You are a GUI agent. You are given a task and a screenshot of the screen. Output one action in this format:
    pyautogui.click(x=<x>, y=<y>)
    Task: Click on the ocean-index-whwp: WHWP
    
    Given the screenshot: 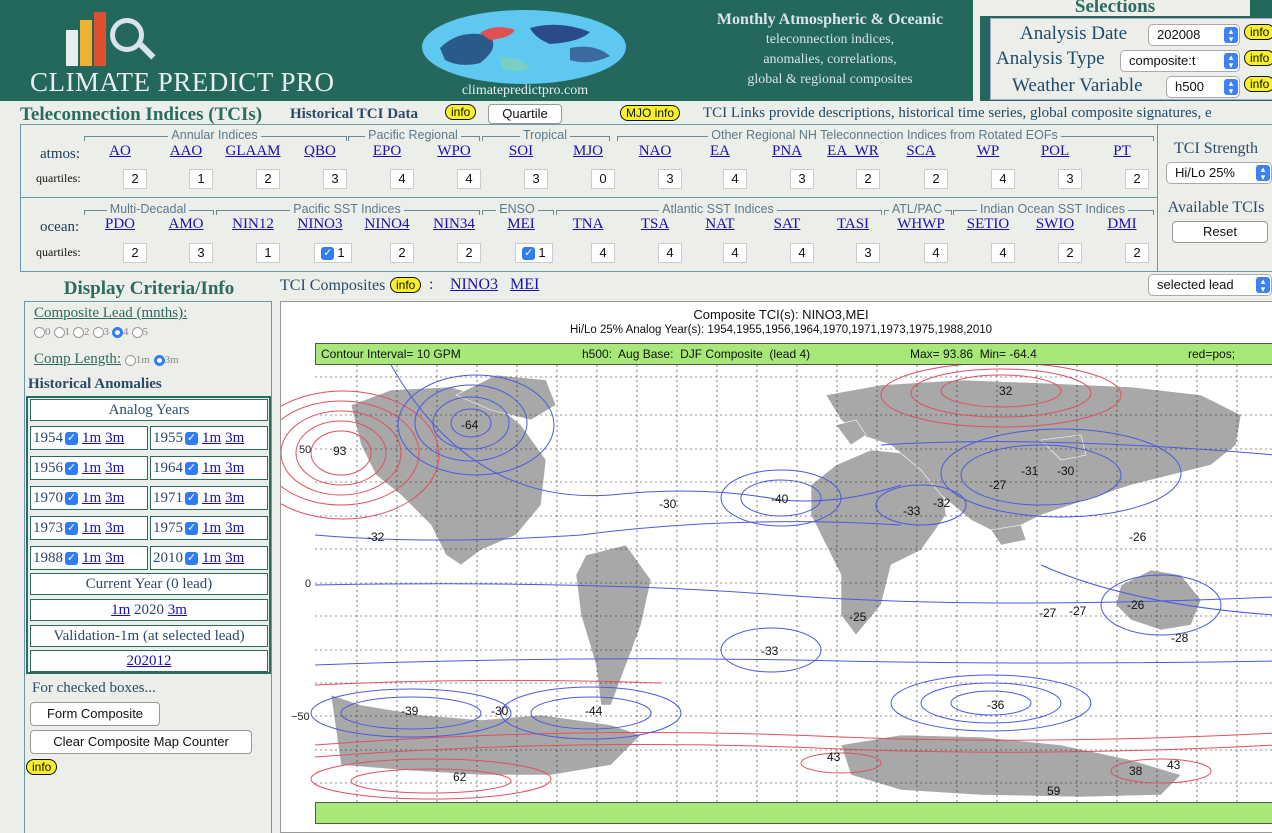 What is the action you would take?
    pyautogui.click(x=921, y=224)
    